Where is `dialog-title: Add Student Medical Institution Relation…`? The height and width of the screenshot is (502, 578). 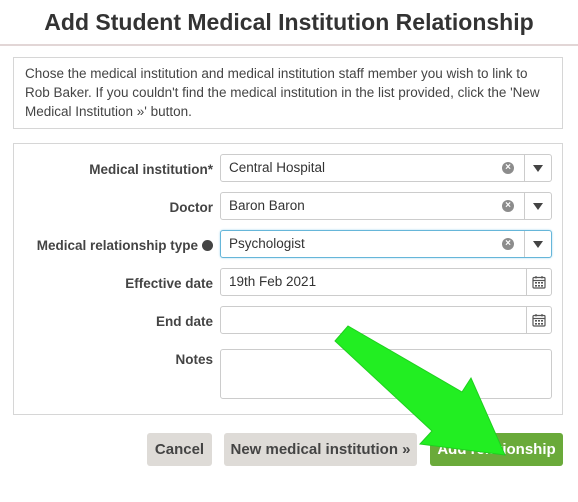 dialog-title: Add Student Medical Institution Relation… is located at coordinates (289, 23).